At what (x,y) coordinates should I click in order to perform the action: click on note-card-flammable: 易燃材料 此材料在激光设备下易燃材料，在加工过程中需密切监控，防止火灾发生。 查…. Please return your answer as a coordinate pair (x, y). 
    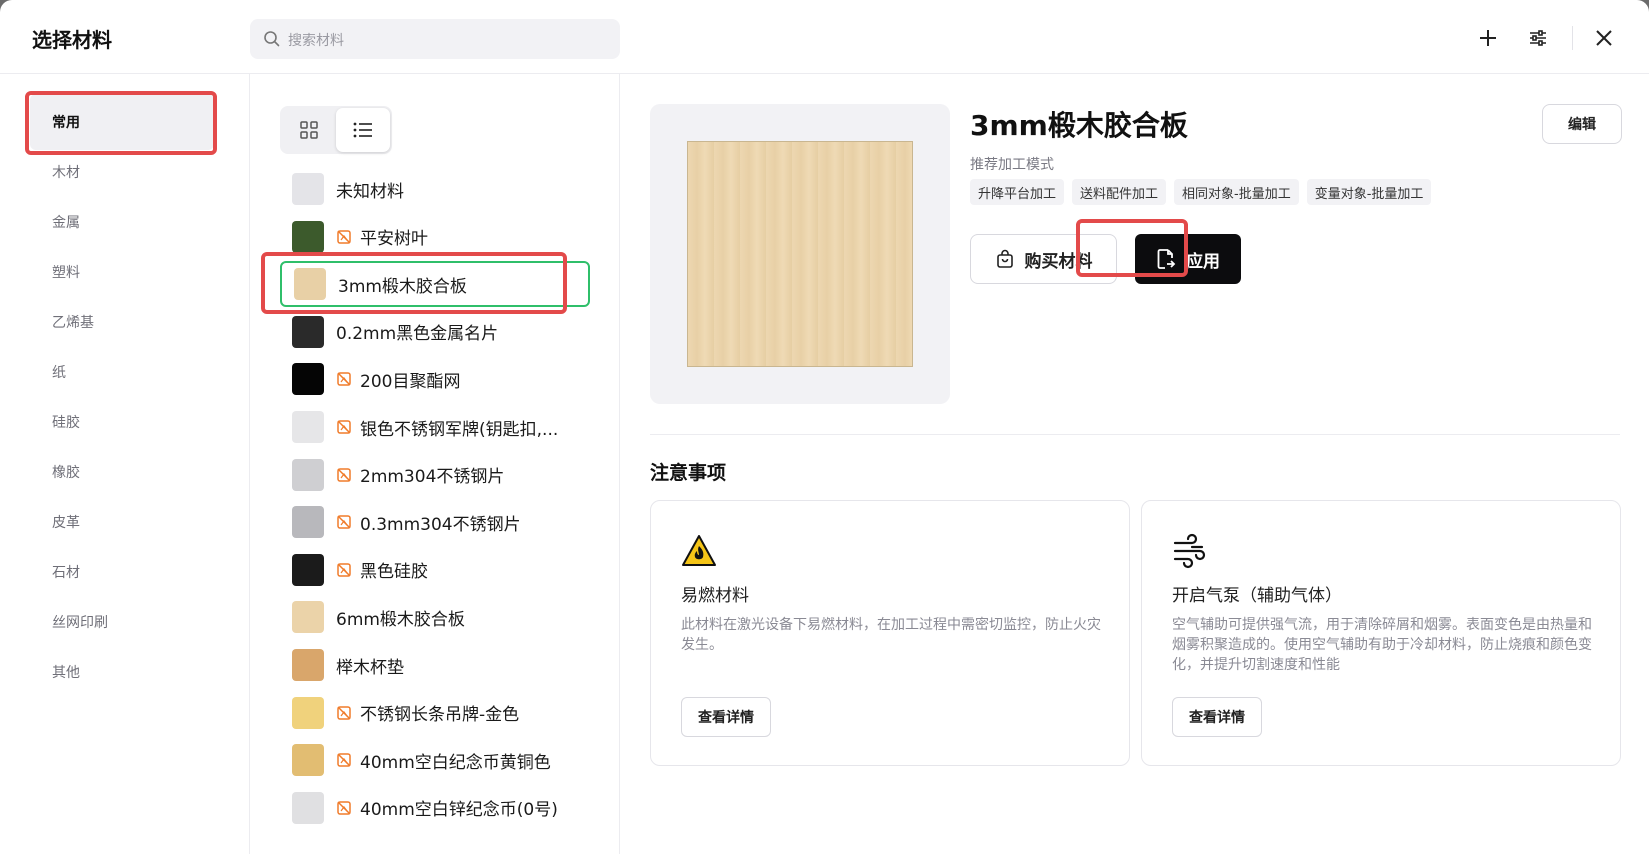
    Looking at the image, I should click on (890, 633).